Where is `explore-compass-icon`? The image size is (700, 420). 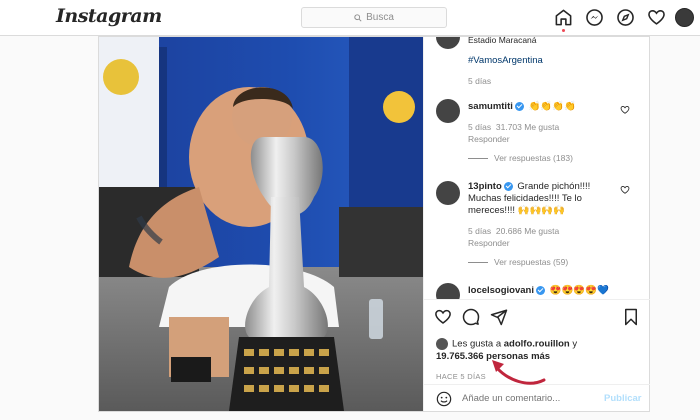
explore-compass-icon is located at coordinates (625, 17).